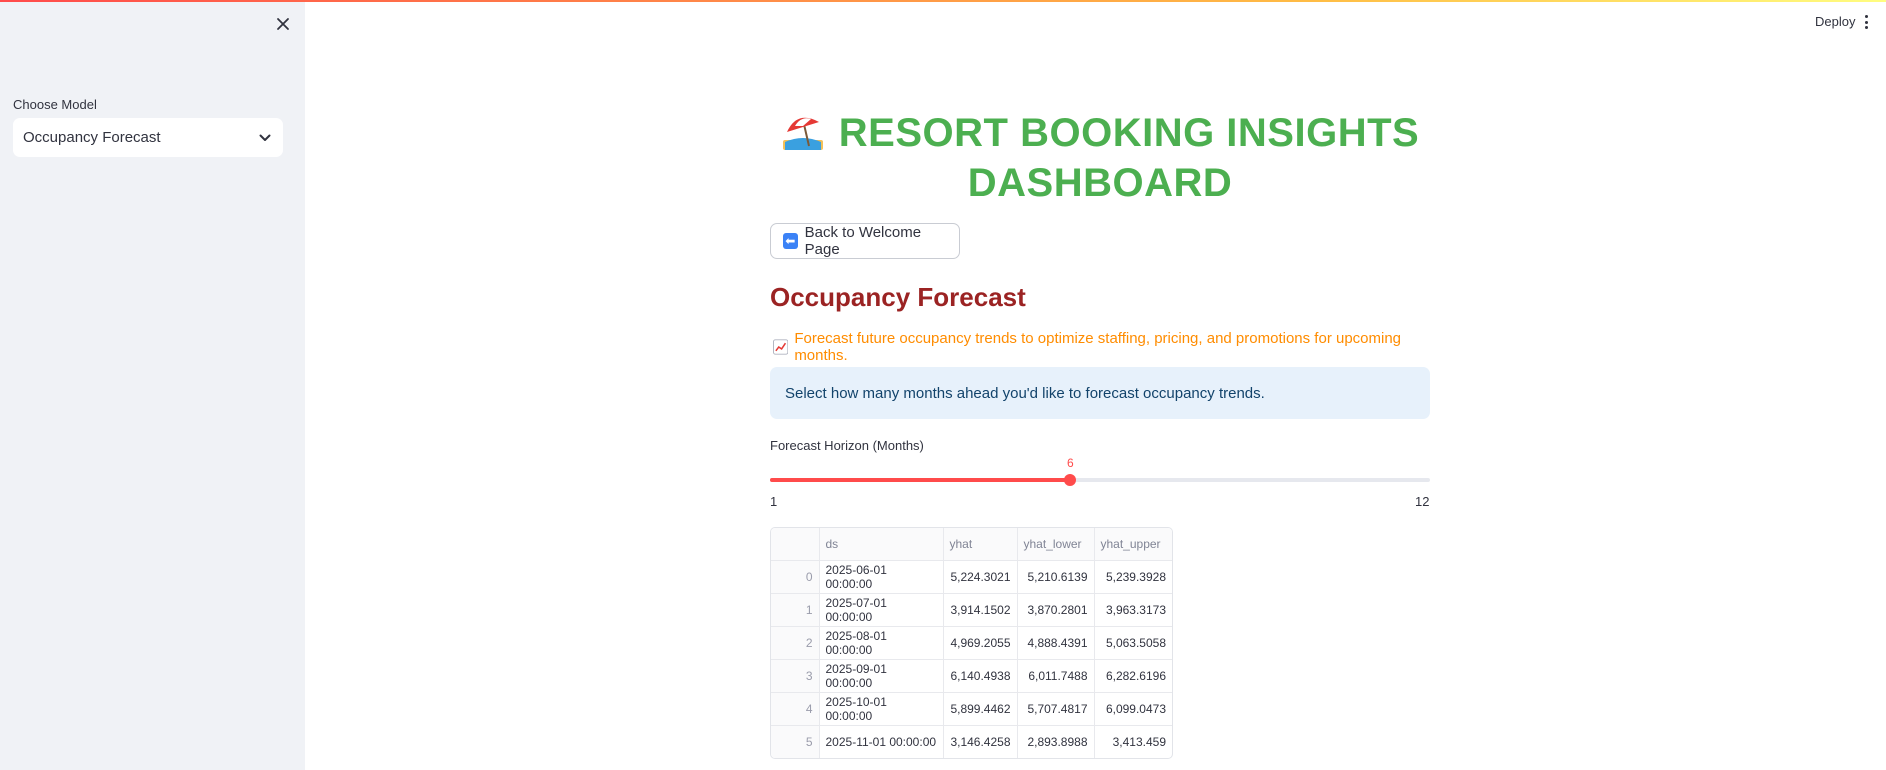 This screenshot has width=1886, height=770. Describe the element at coordinates (795, 544) in the screenshot. I see `column-header-index` at that location.